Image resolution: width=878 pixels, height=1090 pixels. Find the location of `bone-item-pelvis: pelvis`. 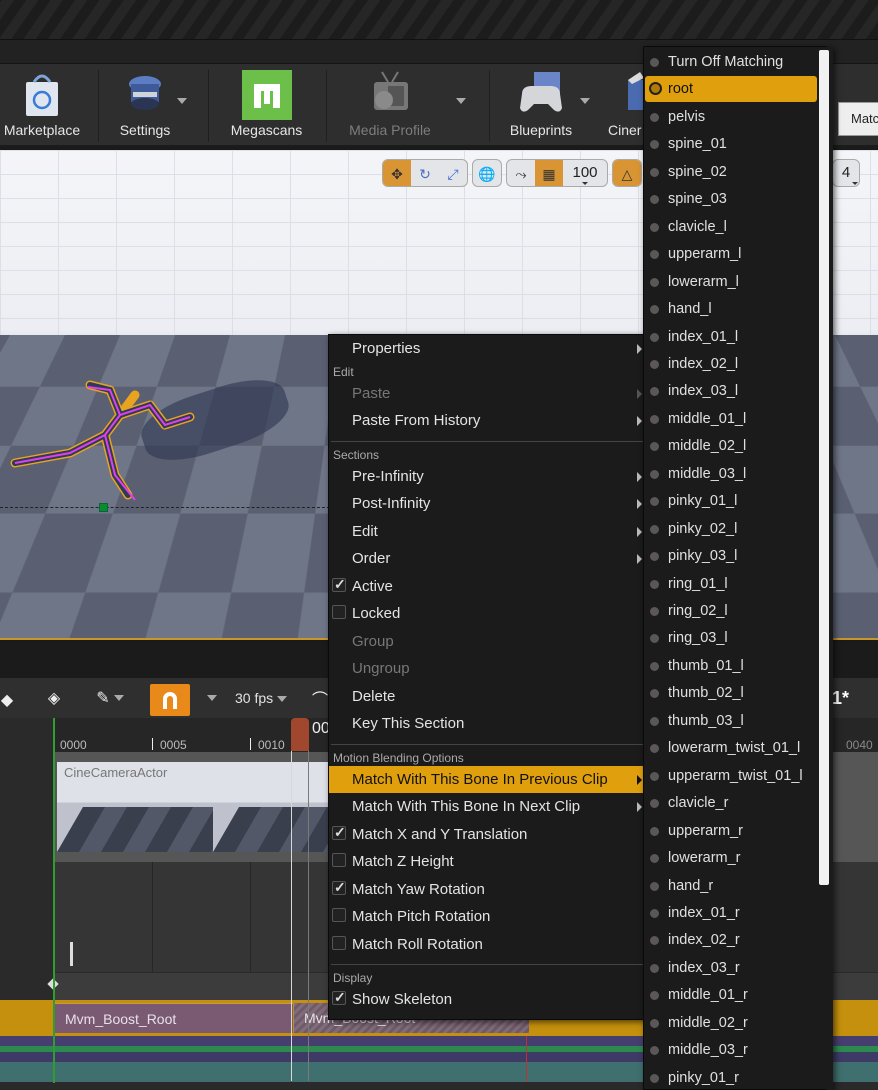

bone-item-pelvis: pelvis is located at coordinates (731, 117).